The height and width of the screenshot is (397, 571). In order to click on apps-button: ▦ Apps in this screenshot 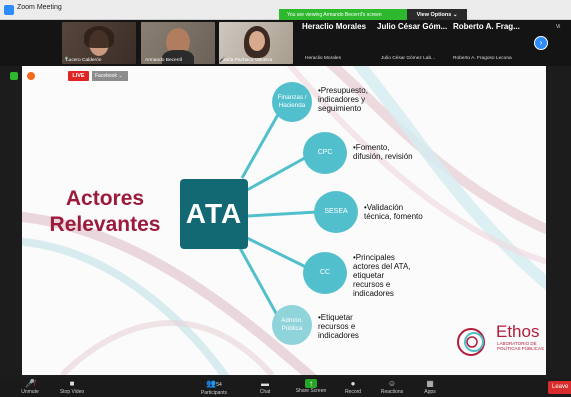, I will do `click(430, 387)`.